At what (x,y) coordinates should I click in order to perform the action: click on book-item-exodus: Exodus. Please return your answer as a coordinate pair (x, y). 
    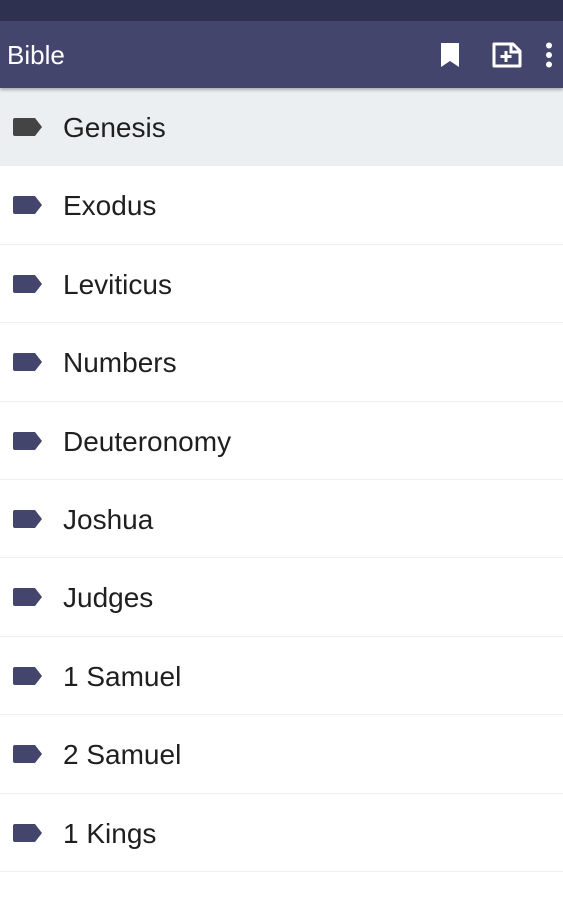
    Looking at the image, I should click on (281, 205).